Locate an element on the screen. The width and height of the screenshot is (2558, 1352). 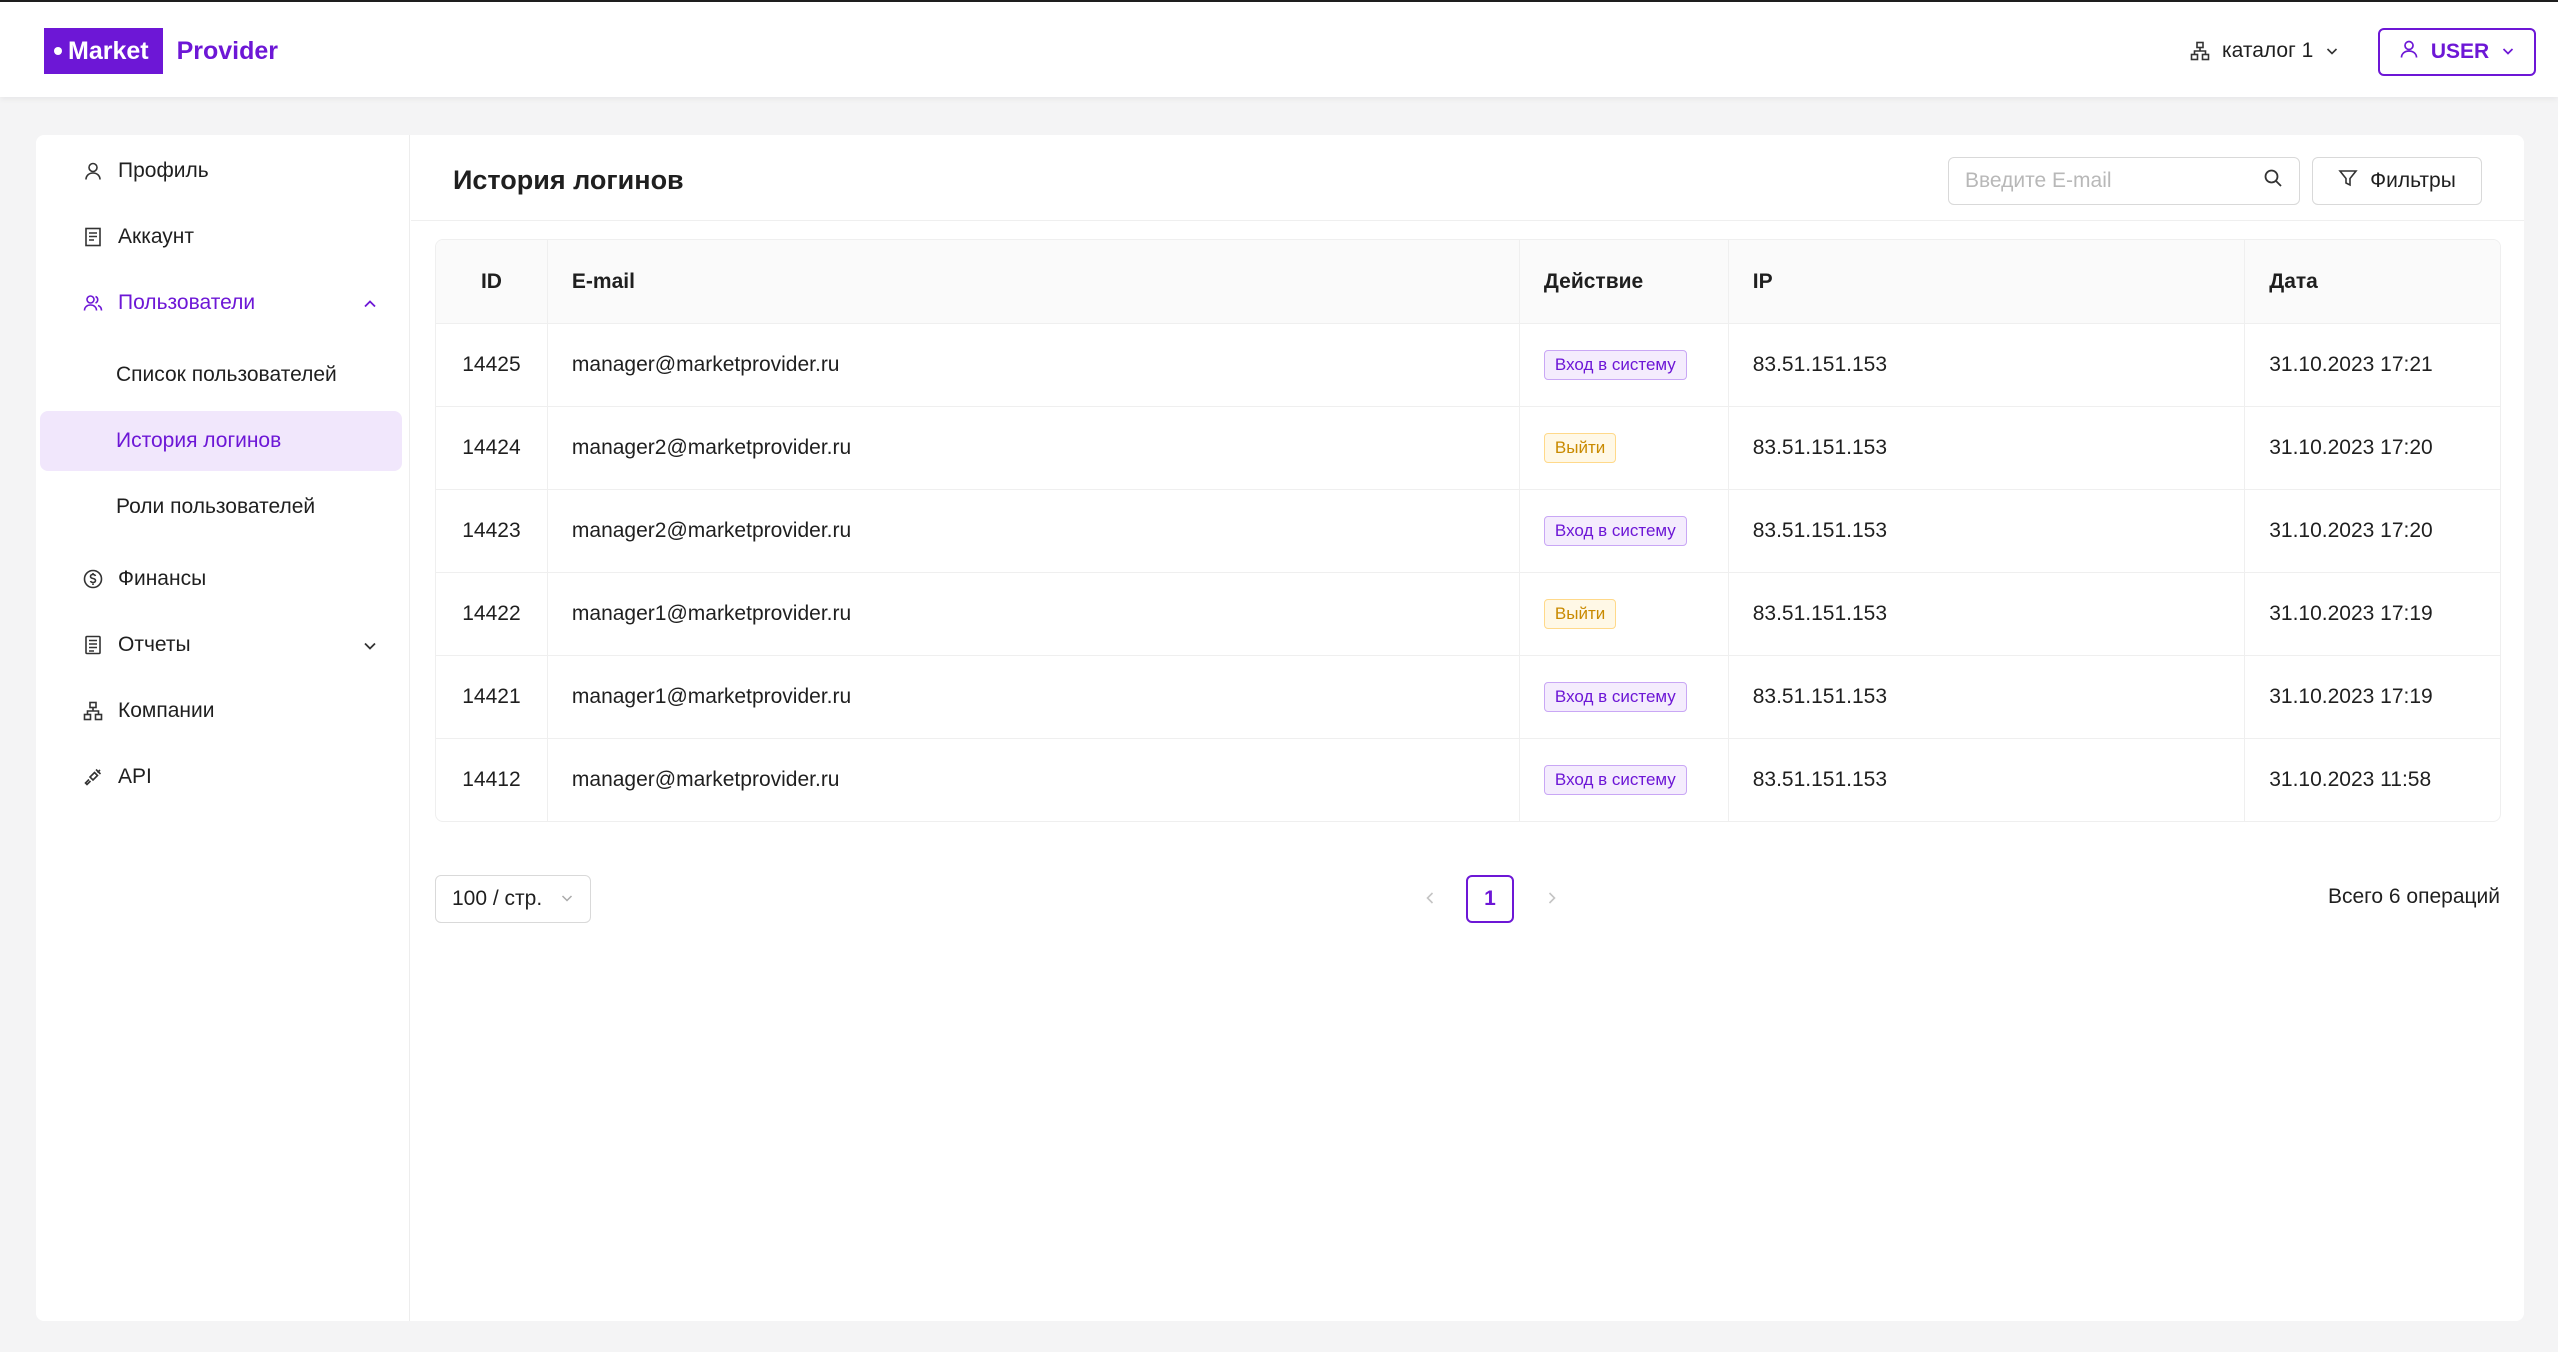
total-count: Всего 6 операций is located at coordinates (2414, 896).